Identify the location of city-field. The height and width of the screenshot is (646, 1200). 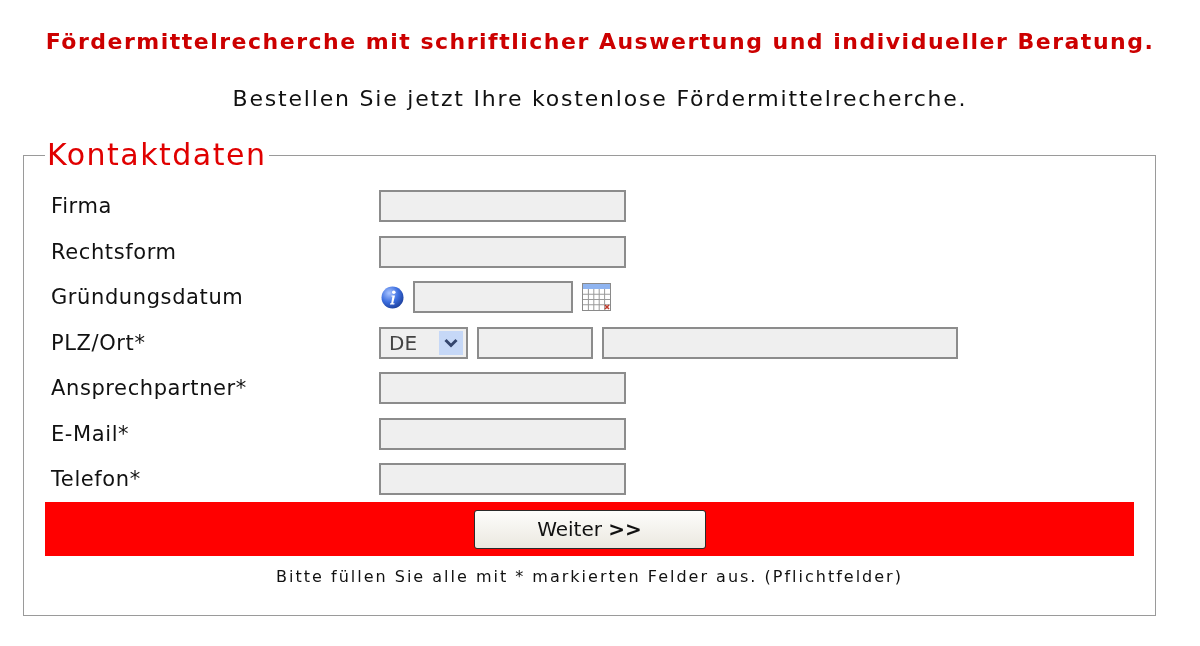
(780, 342).